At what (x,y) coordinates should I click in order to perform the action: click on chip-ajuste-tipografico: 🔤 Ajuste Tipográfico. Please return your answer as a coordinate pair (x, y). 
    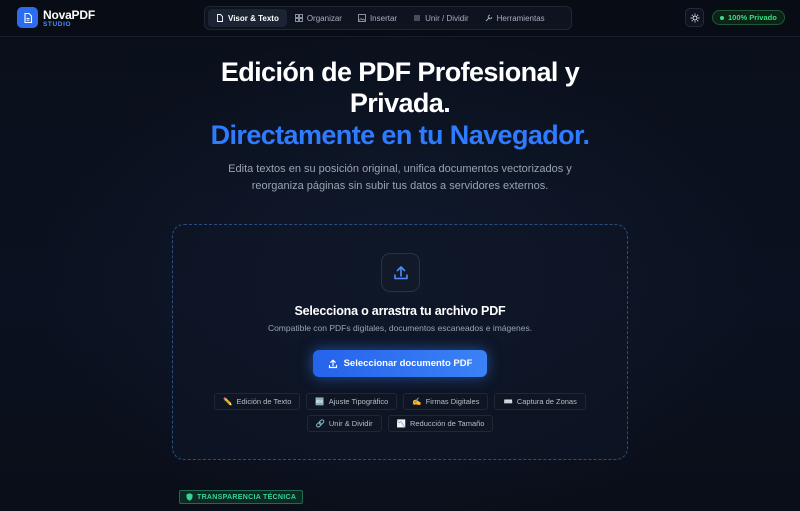
    Looking at the image, I should click on (352, 401).